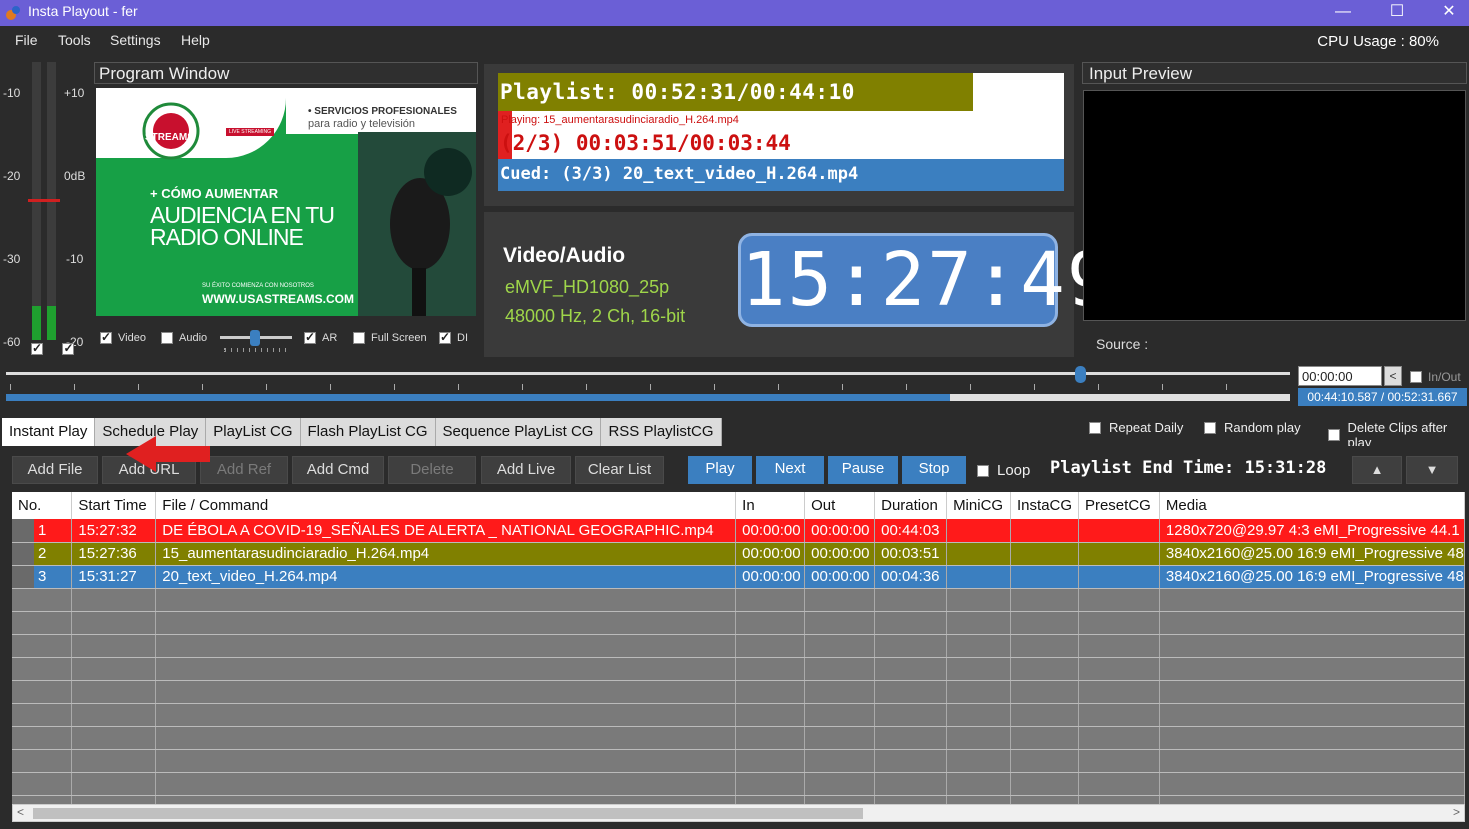 Image resolution: width=1469 pixels, height=829 pixels. Describe the element at coordinates (1393, 376) in the screenshot. I see `time-back-button: <` at that location.